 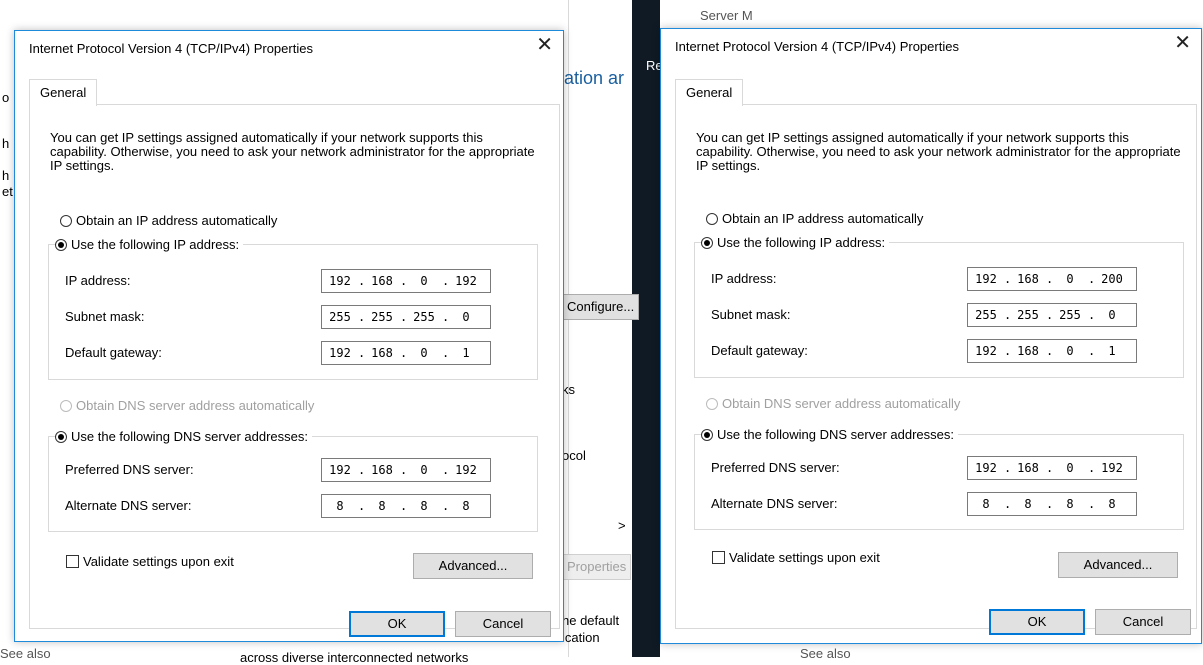 I want to click on background-text-h2: h, so click(x=6, y=175).